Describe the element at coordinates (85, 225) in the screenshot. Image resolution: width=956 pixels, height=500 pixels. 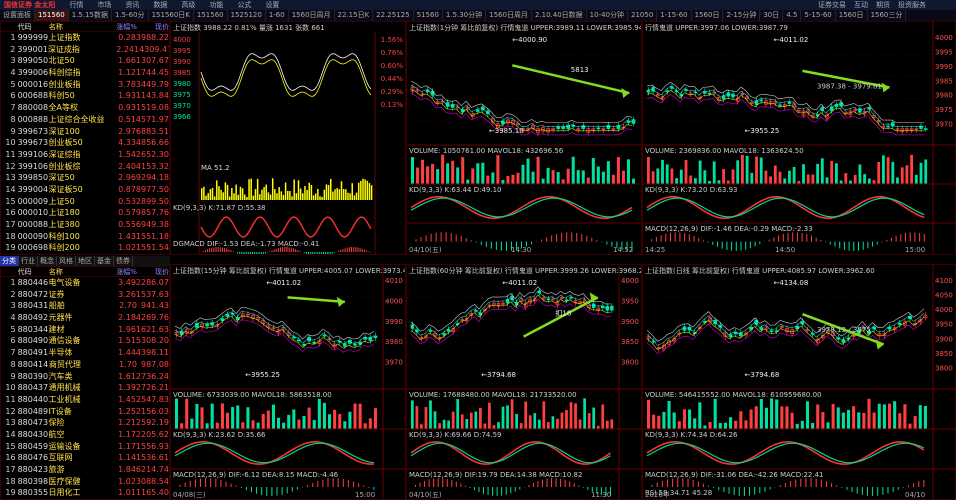
I see `list-item: 17 000088 上证380 0.55 6949.38` at that location.